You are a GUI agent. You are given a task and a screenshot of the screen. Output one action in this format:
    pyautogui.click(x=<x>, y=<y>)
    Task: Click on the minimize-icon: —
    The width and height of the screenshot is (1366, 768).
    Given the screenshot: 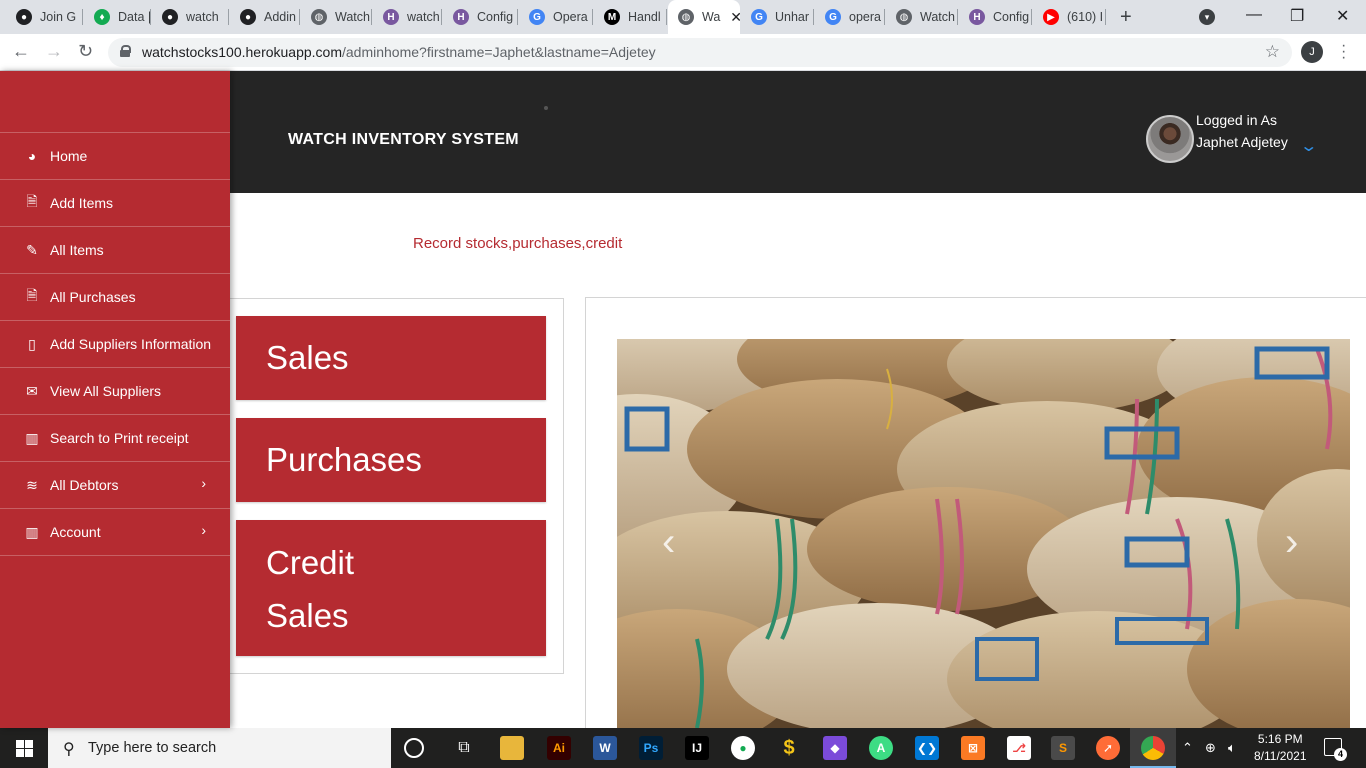 What is the action you would take?
    pyautogui.click(x=1254, y=15)
    